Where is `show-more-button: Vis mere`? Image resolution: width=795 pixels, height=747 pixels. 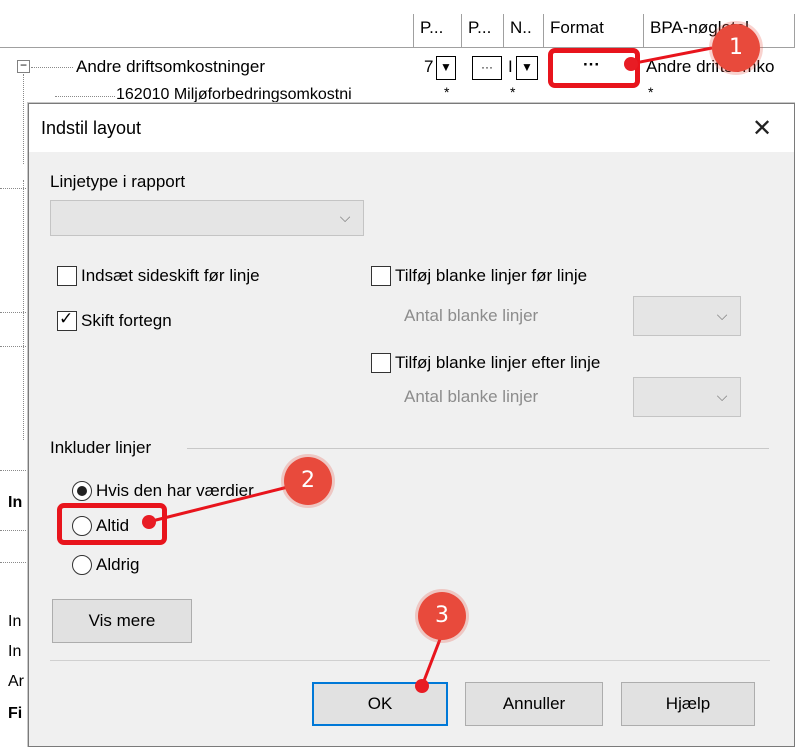 show-more-button: Vis mere is located at coordinates (122, 621).